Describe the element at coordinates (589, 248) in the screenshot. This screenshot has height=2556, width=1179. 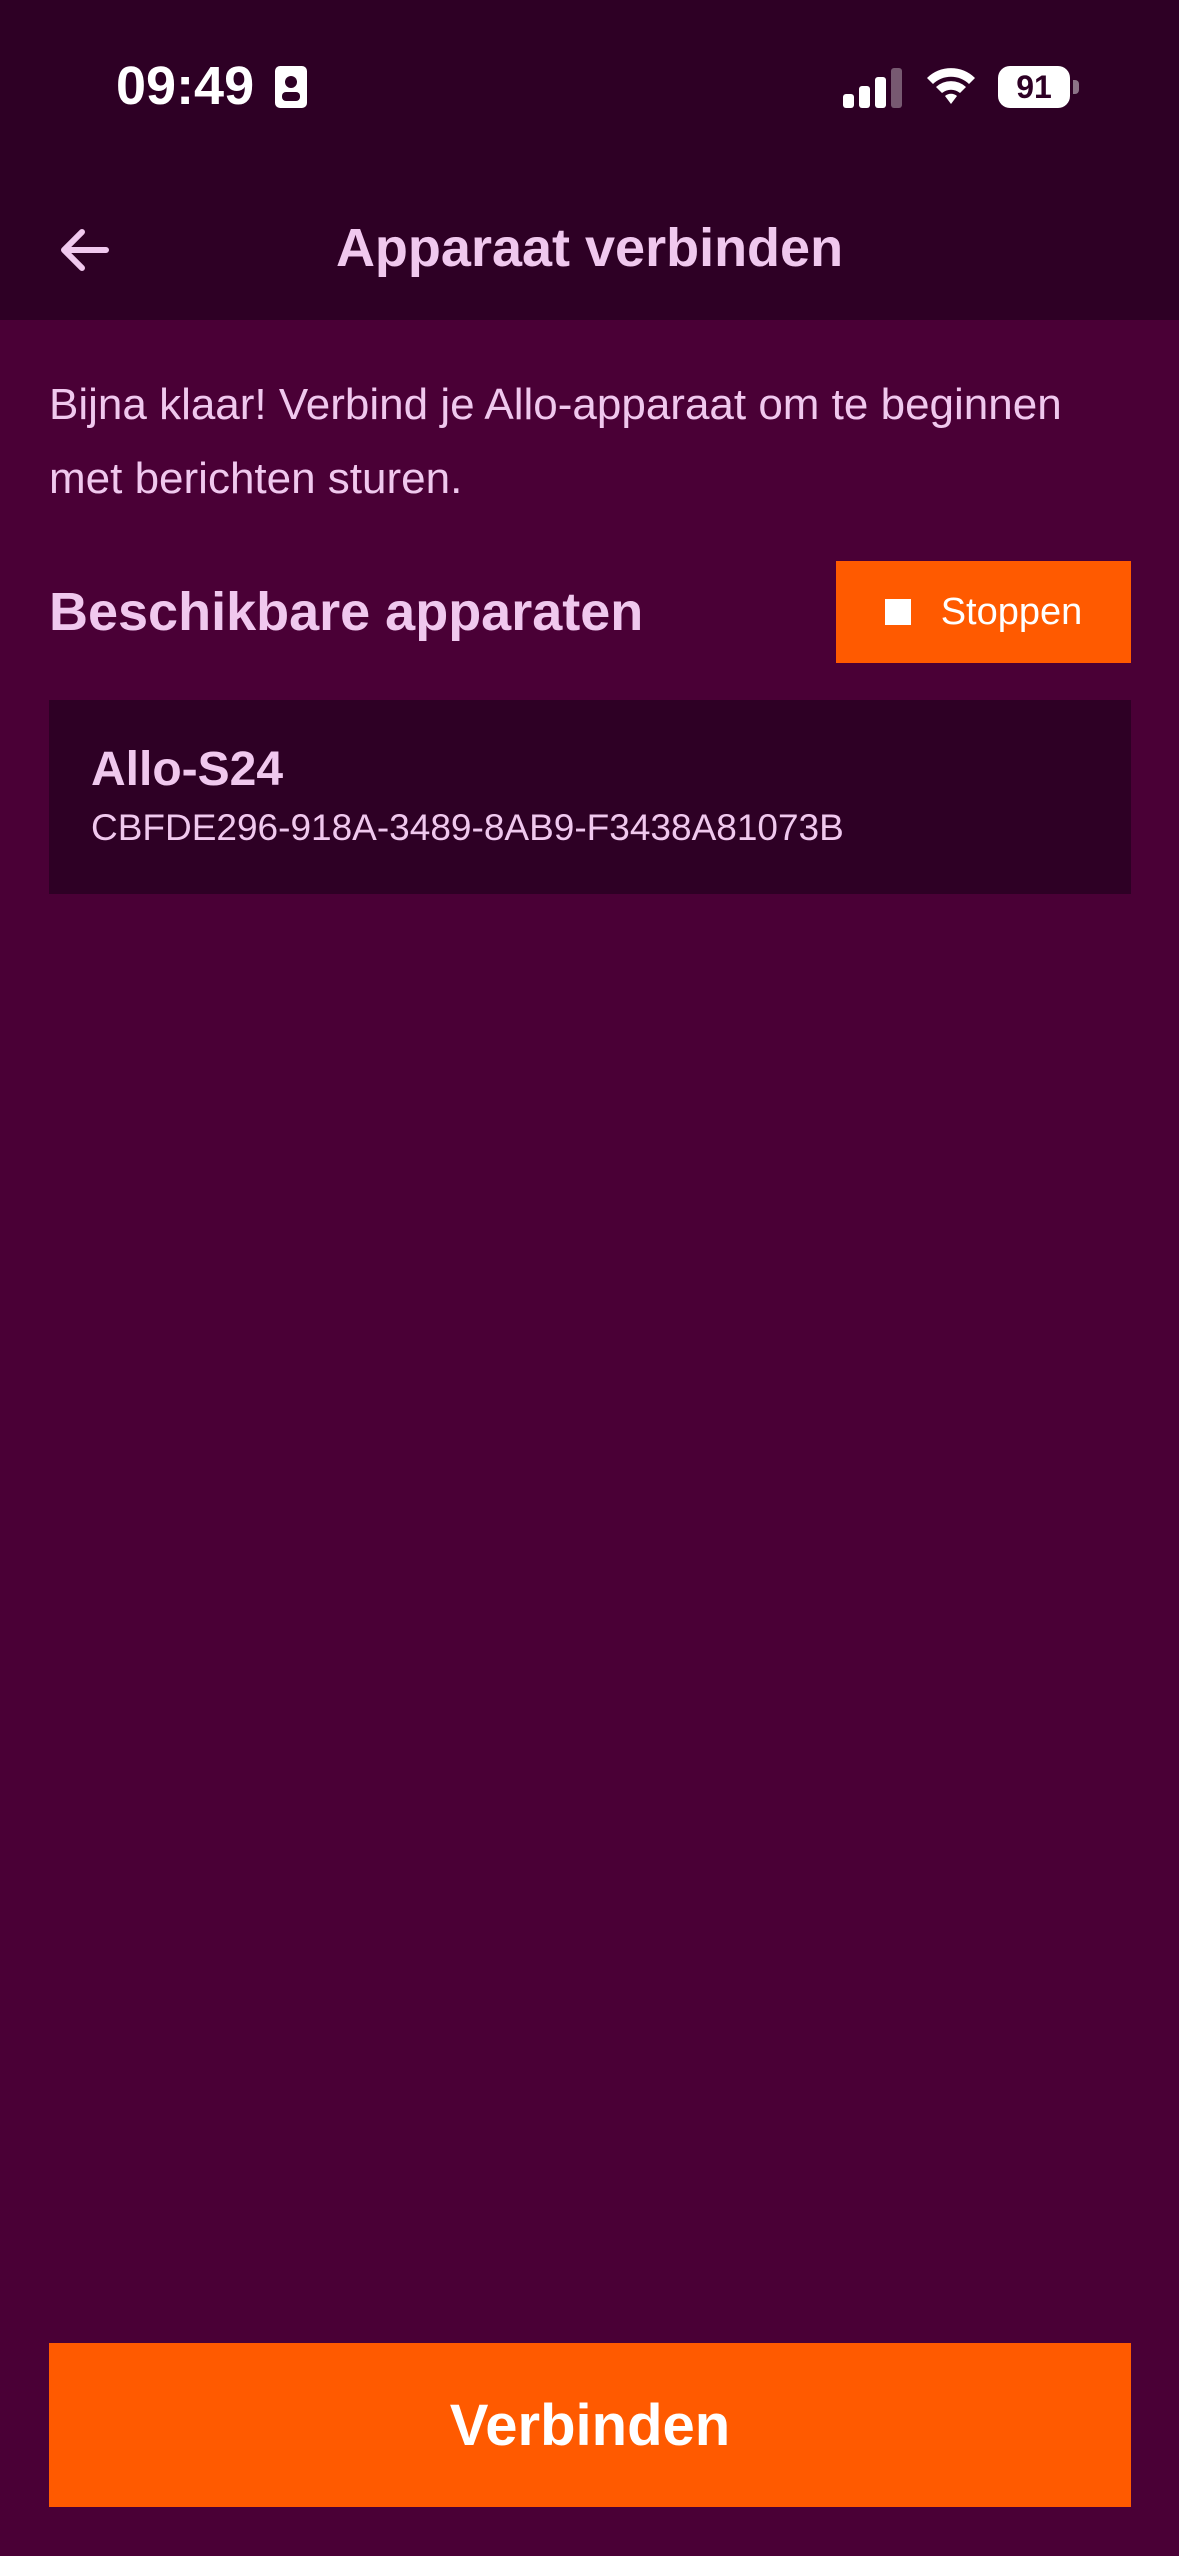
I see `page-title: Apparaat verbinden` at that location.